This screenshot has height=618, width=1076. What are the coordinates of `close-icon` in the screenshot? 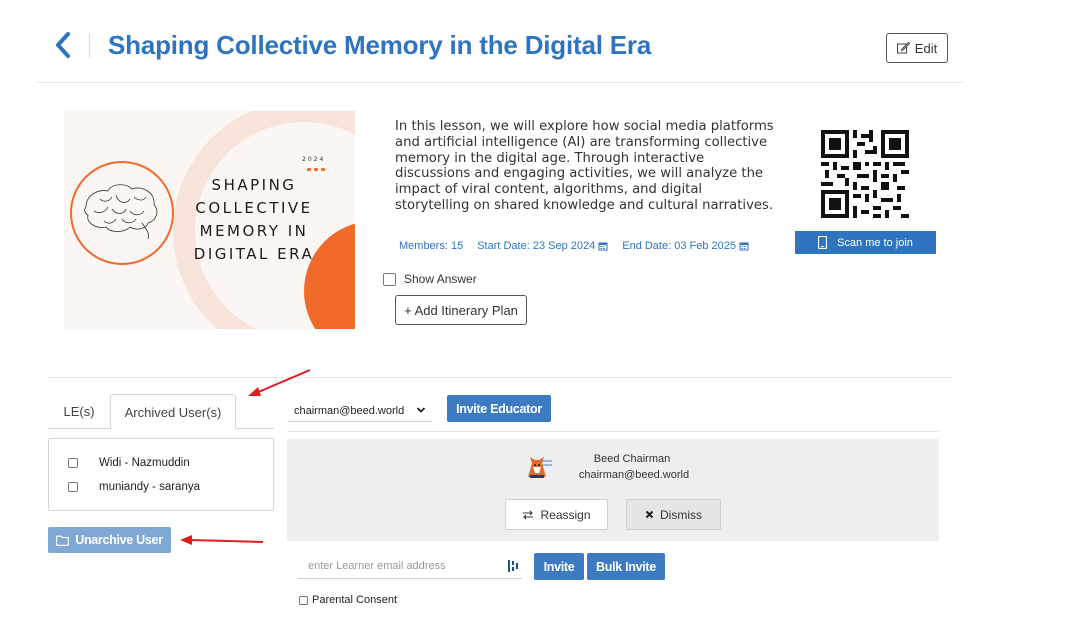 It's located at (649, 514).